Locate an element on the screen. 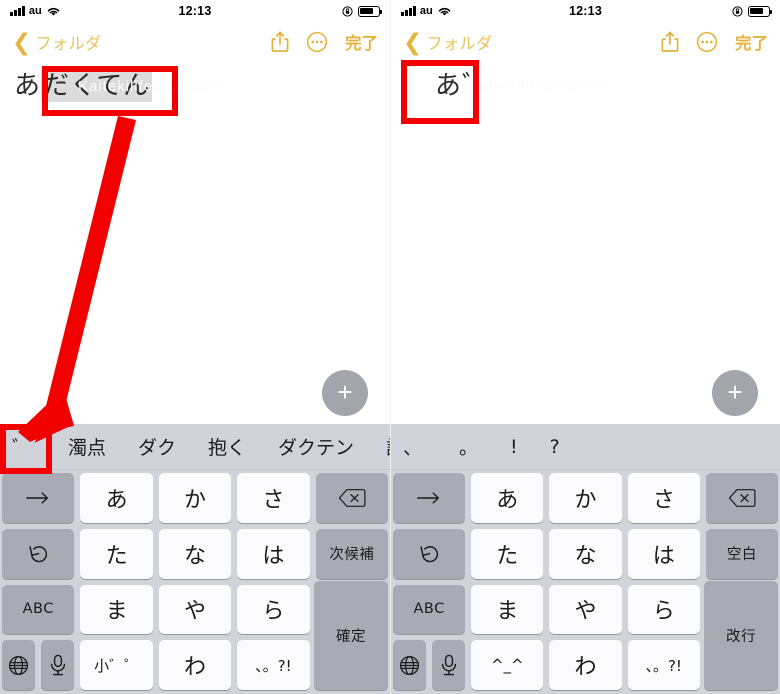  key-next-candidate: 次候補 is located at coordinates (352, 553).